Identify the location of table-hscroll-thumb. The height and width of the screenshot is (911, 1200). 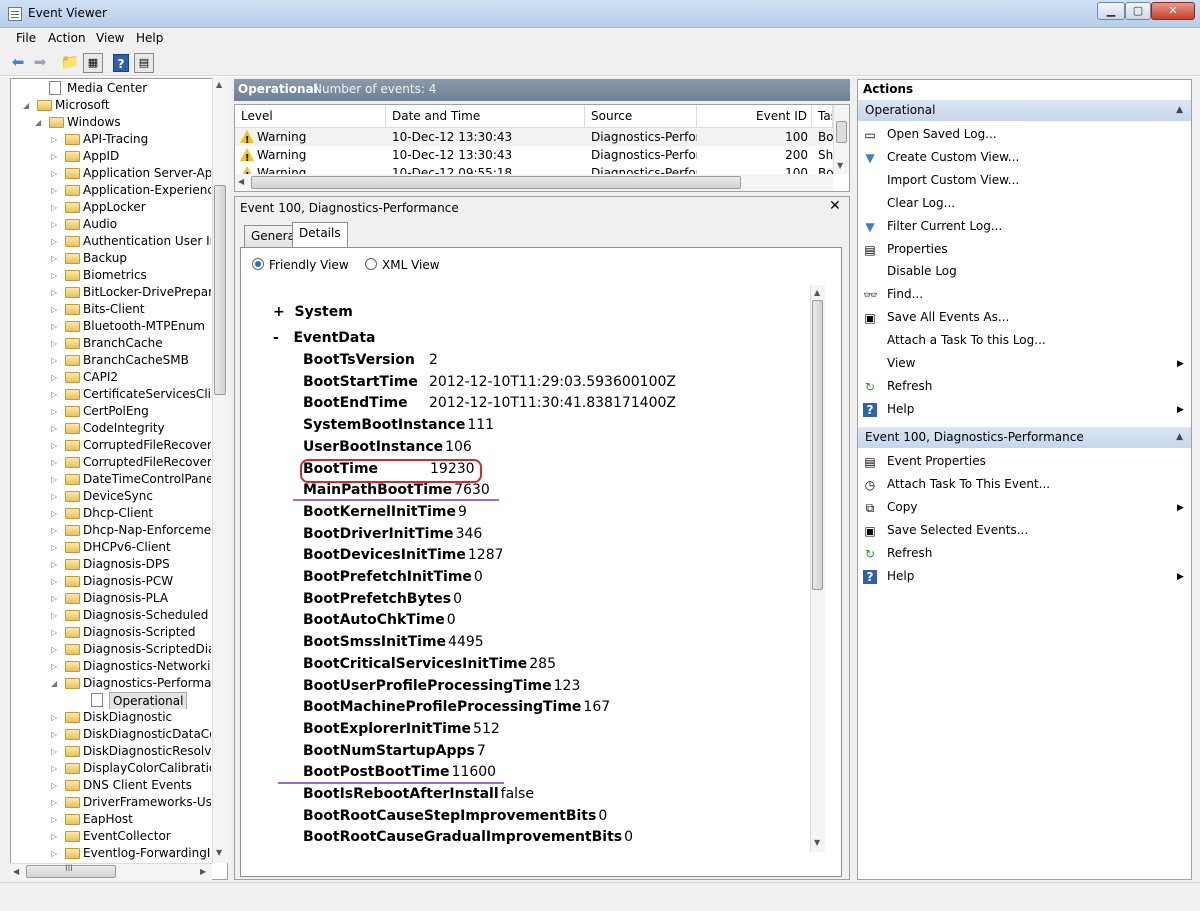
(496, 182).